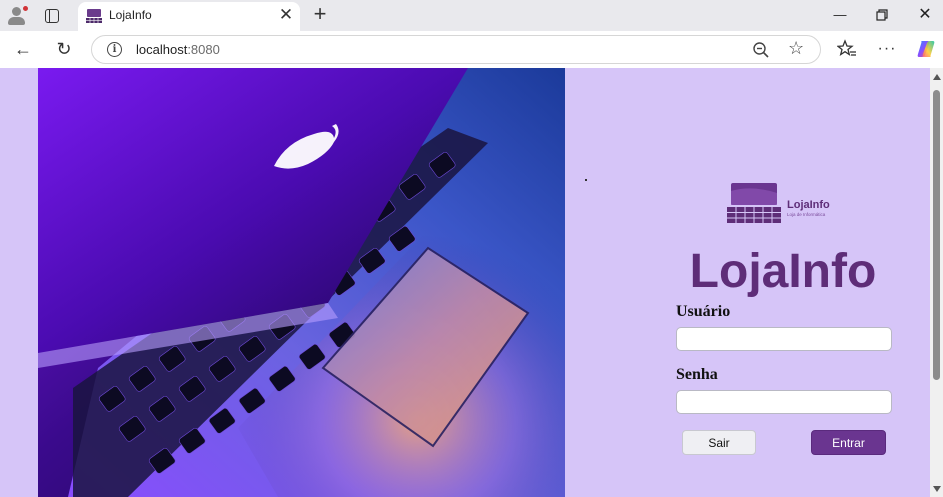 The height and width of the screenshot is (497, 943). Describe the element at coordinates (840, 15) in the screenshot. I see `minimize-icon: —` at that location.